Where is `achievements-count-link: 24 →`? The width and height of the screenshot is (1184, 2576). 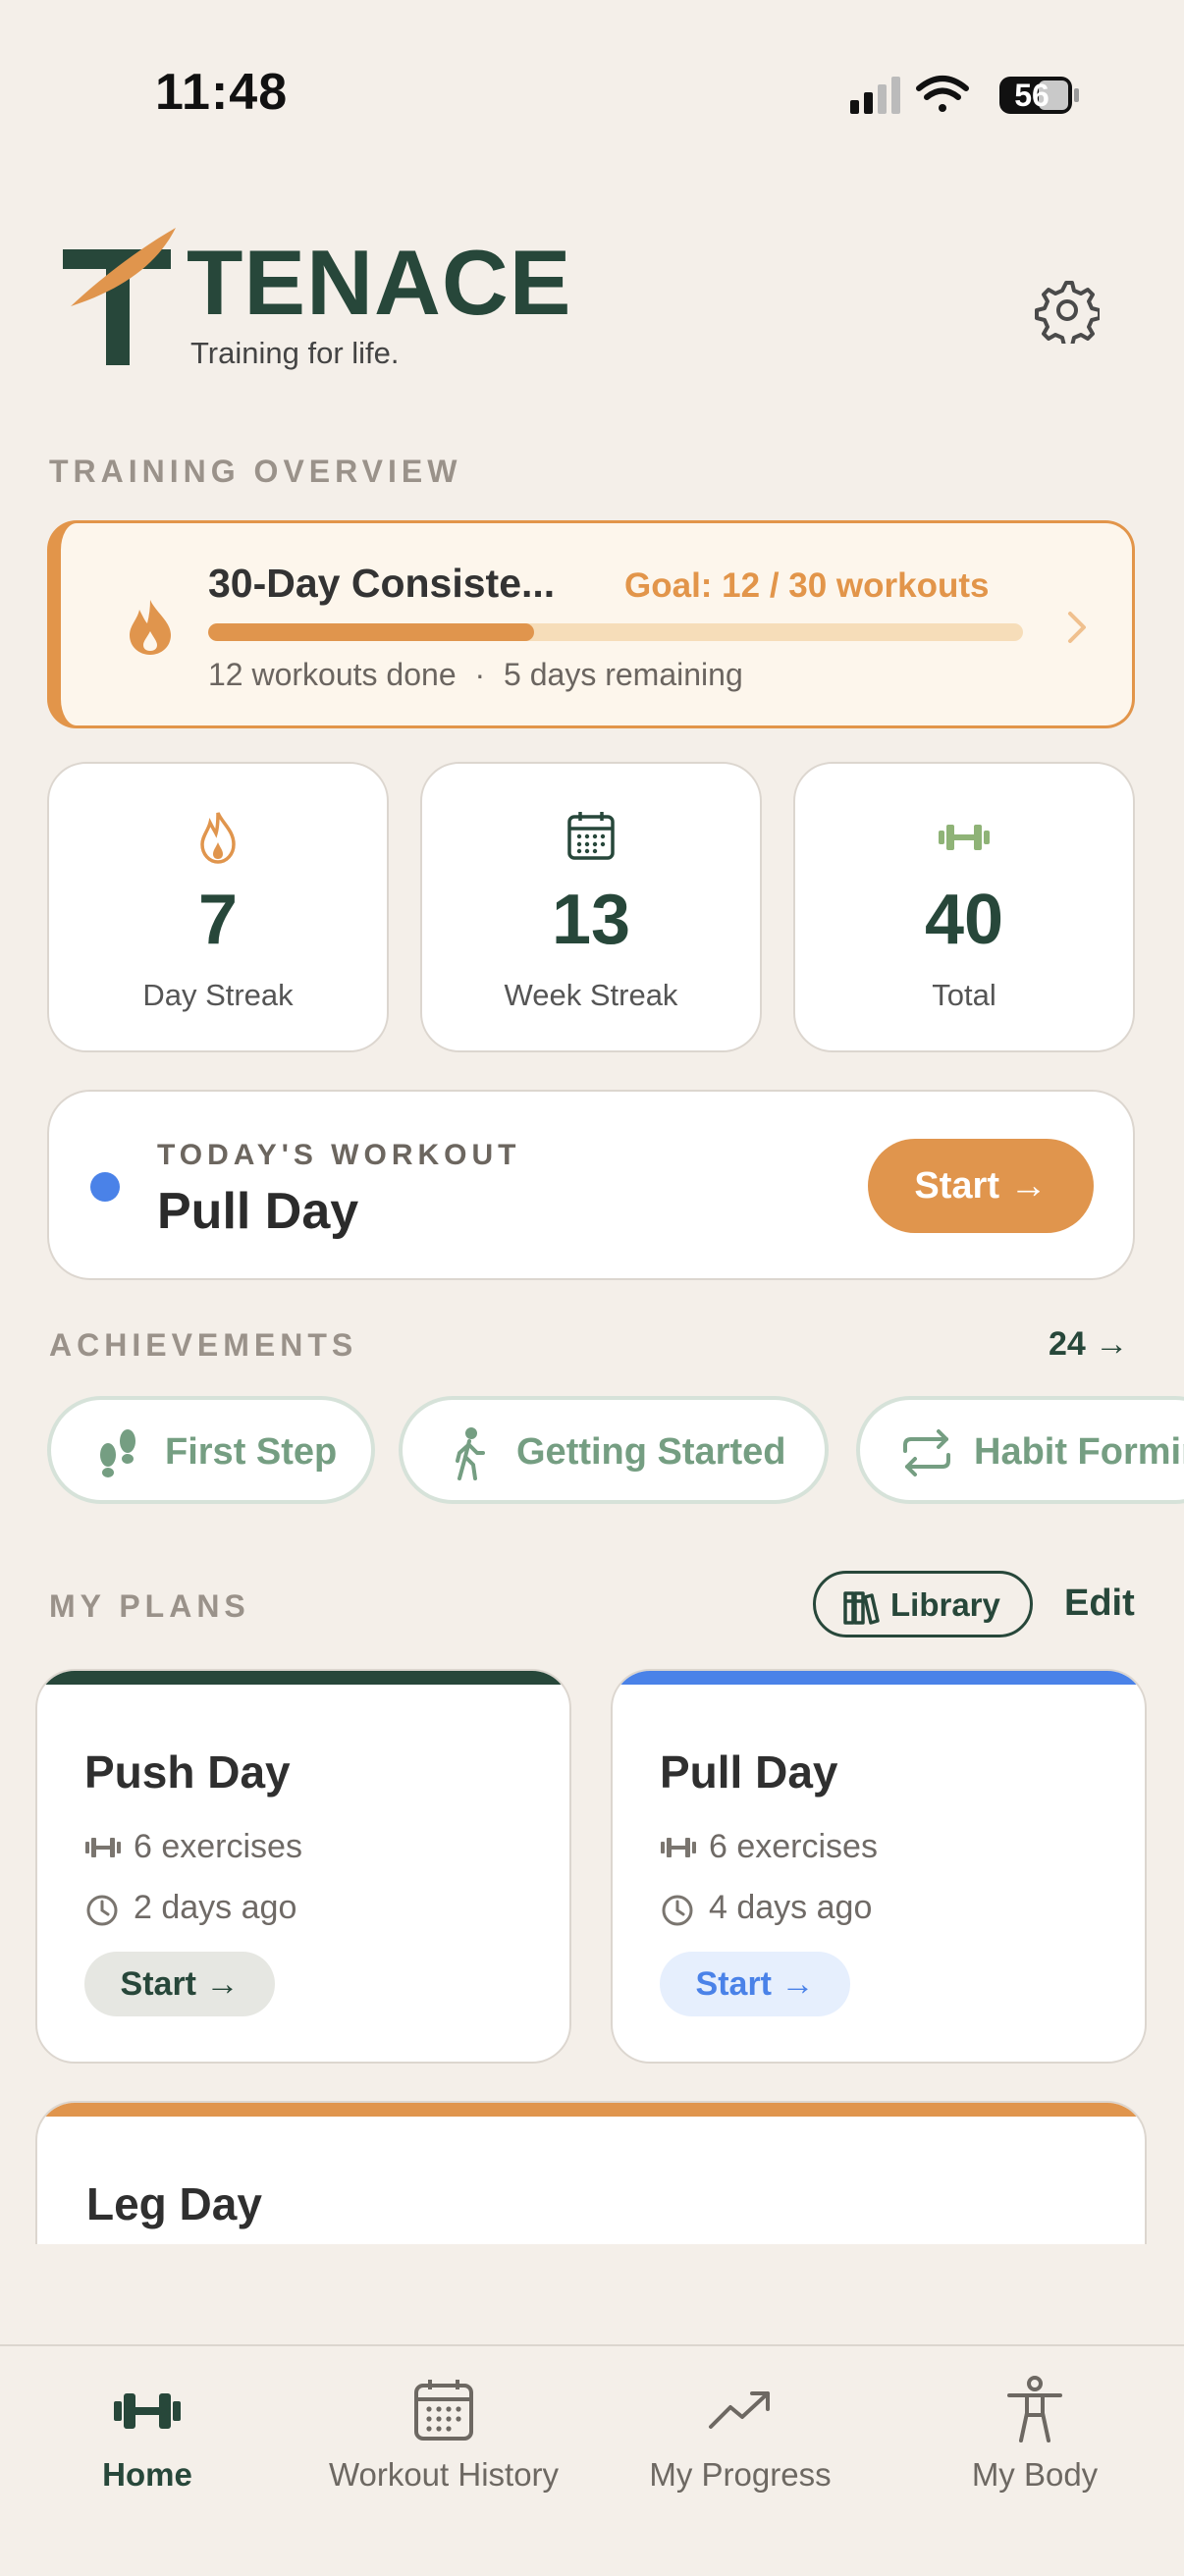 achievements-count-link: 24 → is located at coordinates (1088, 1344).